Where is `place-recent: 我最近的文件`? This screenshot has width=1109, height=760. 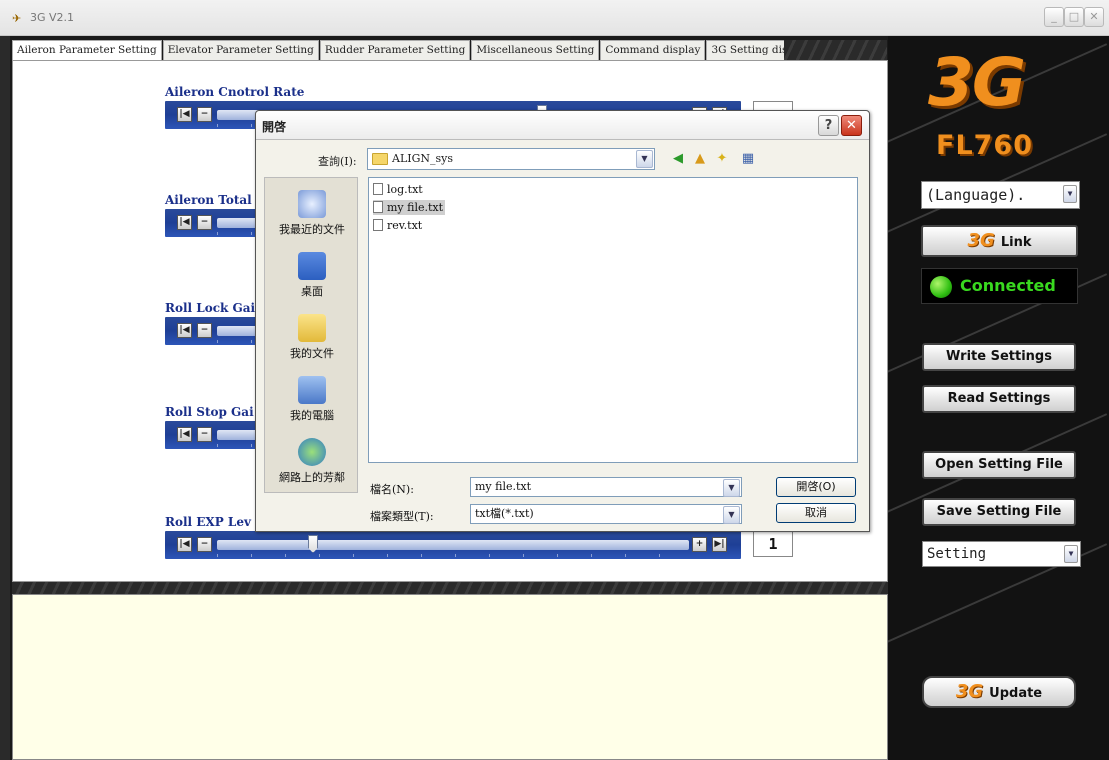
place-recent: 我最近的文件 is located at coordinates (312, 213).